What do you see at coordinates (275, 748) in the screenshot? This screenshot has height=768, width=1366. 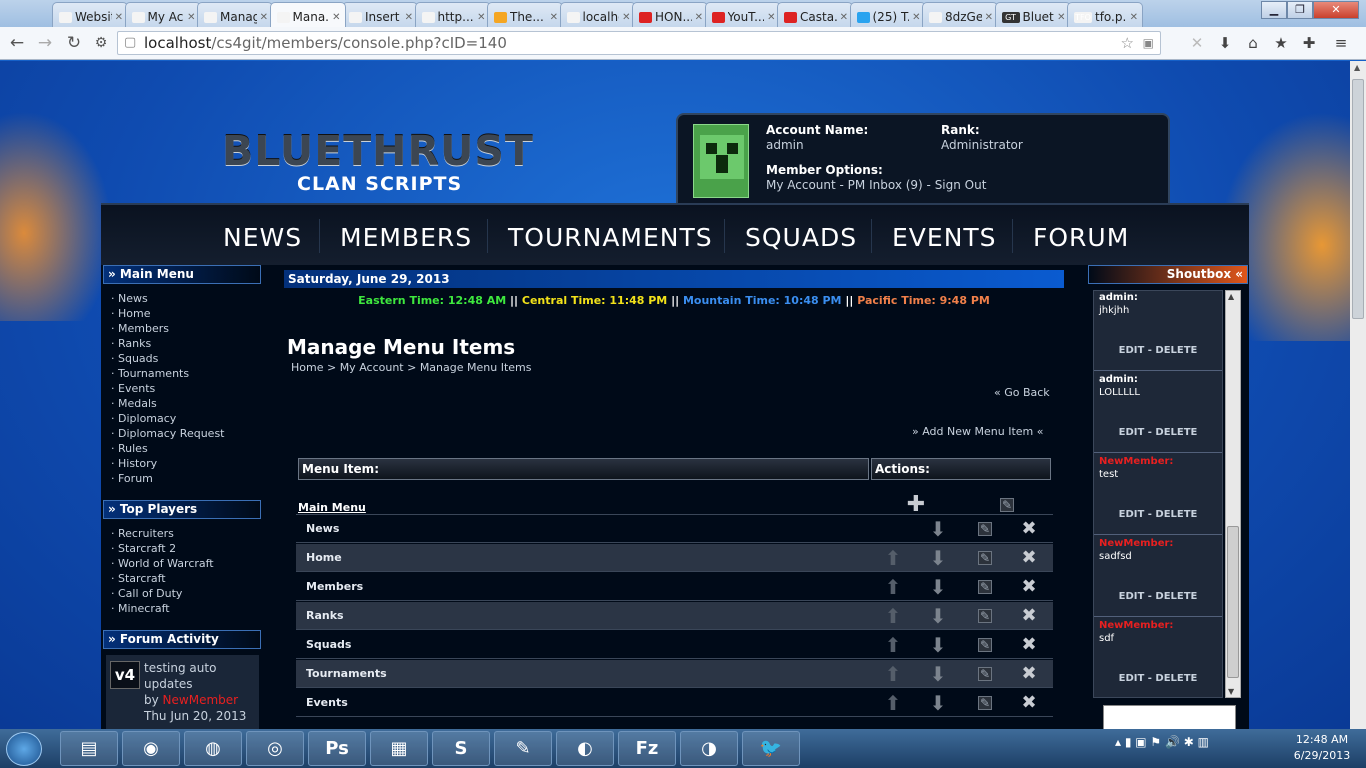 I see `spotify-icon: ◎` at bounding box center [275, 748].